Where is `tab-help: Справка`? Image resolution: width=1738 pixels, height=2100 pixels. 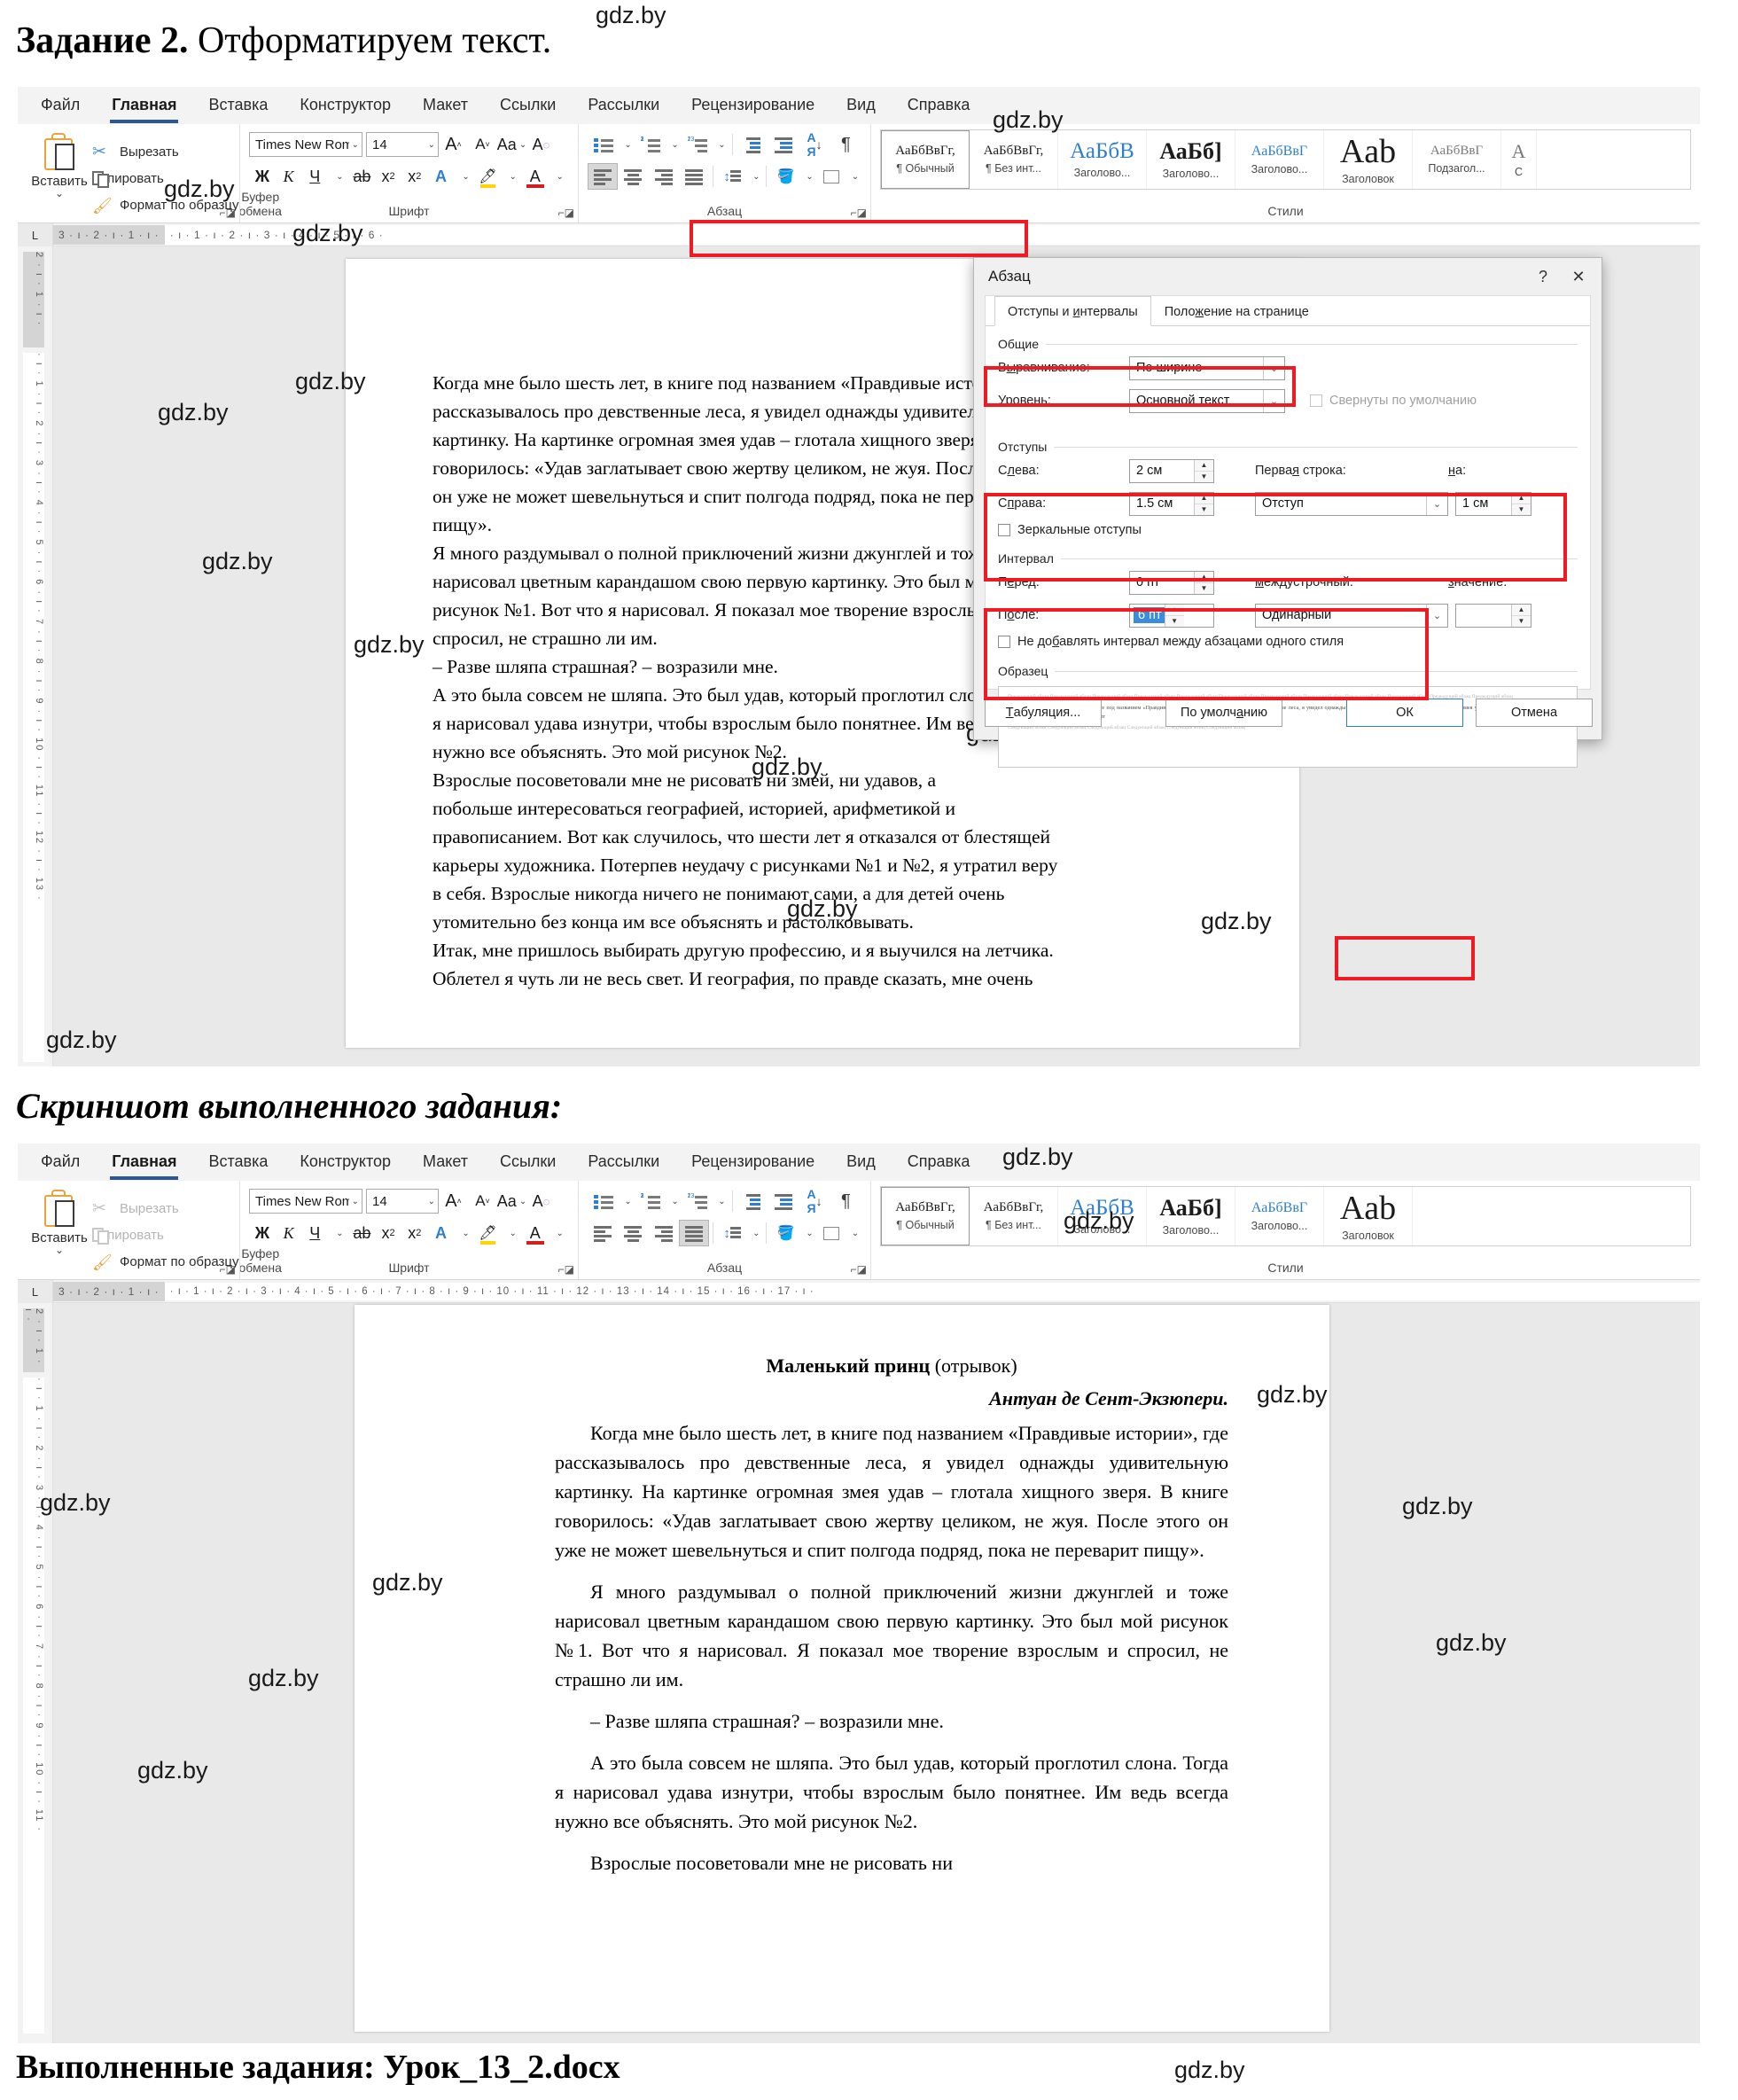 tab-help: Справка is located at coordinates (939, 106).